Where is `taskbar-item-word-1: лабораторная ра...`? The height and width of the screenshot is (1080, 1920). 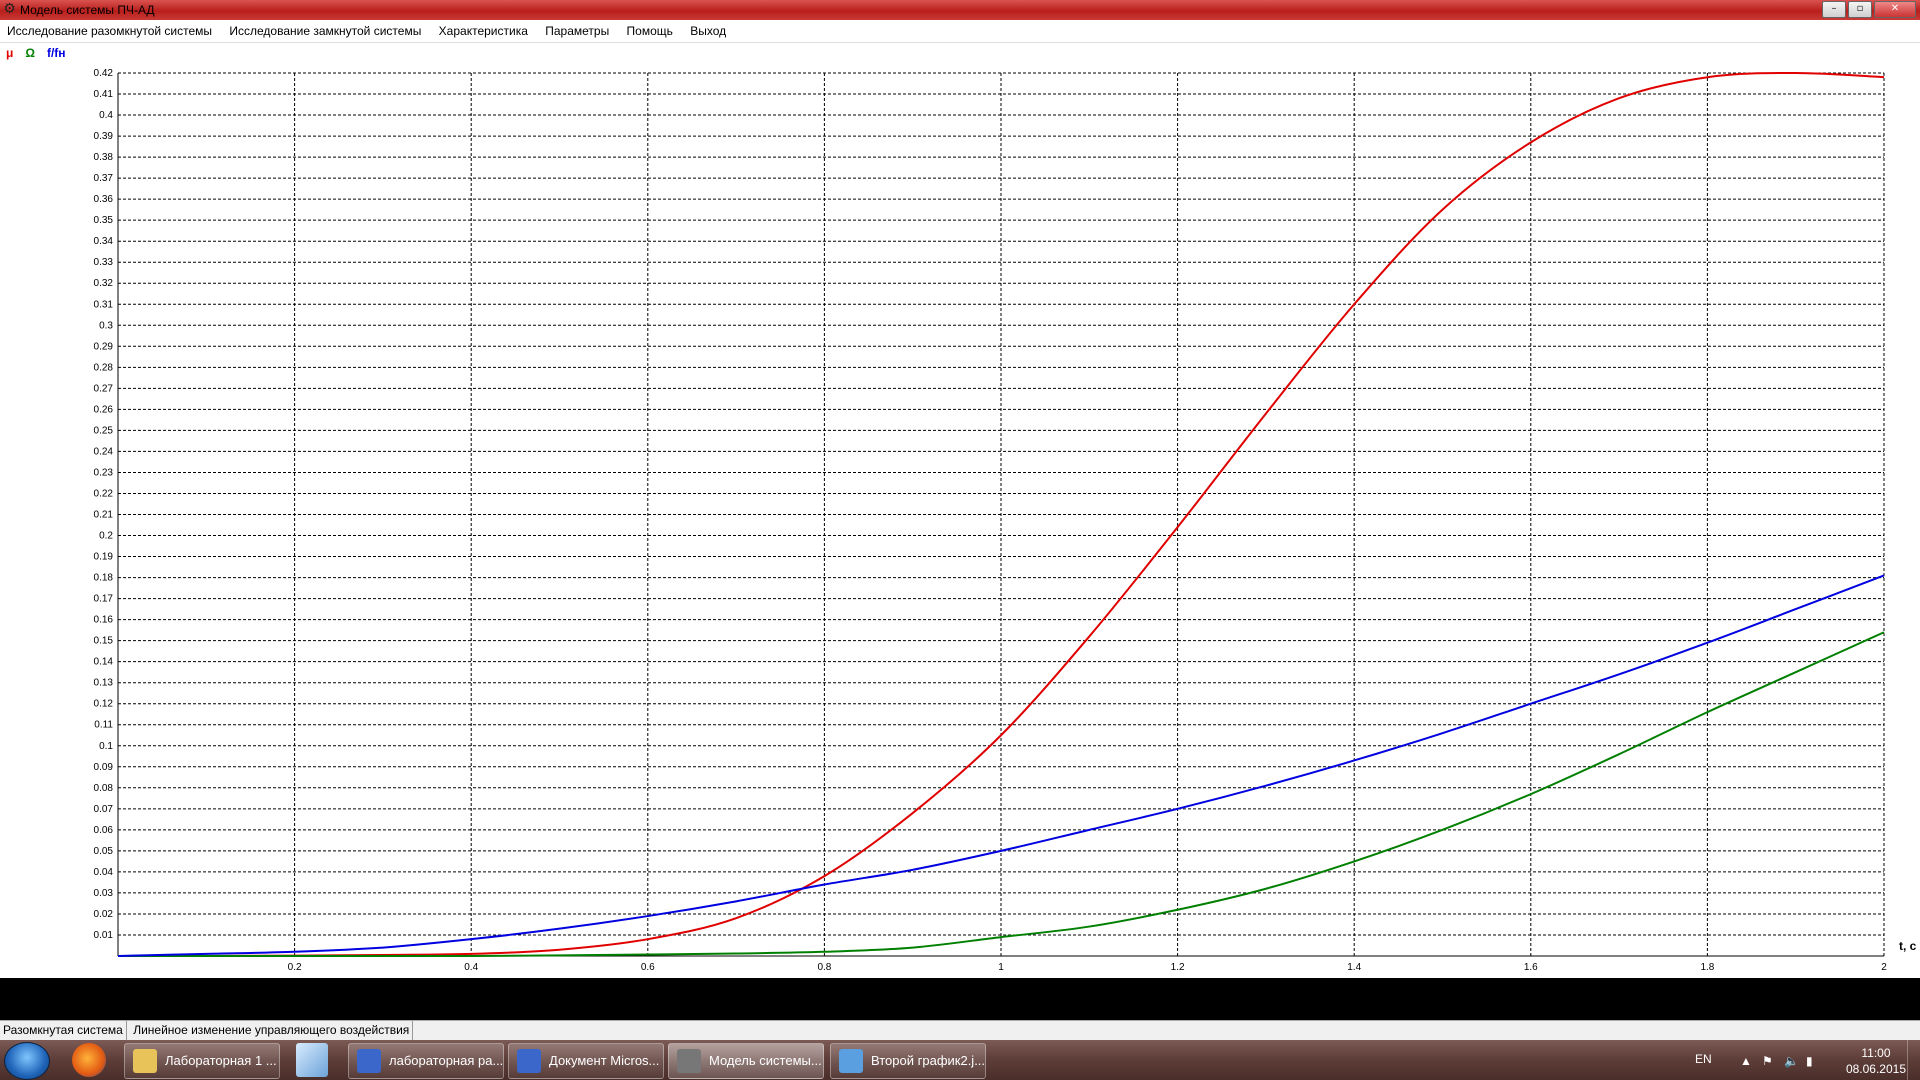 taskbar-item-word-1: лабораторная ра... is located at coordinates (426, 1061).